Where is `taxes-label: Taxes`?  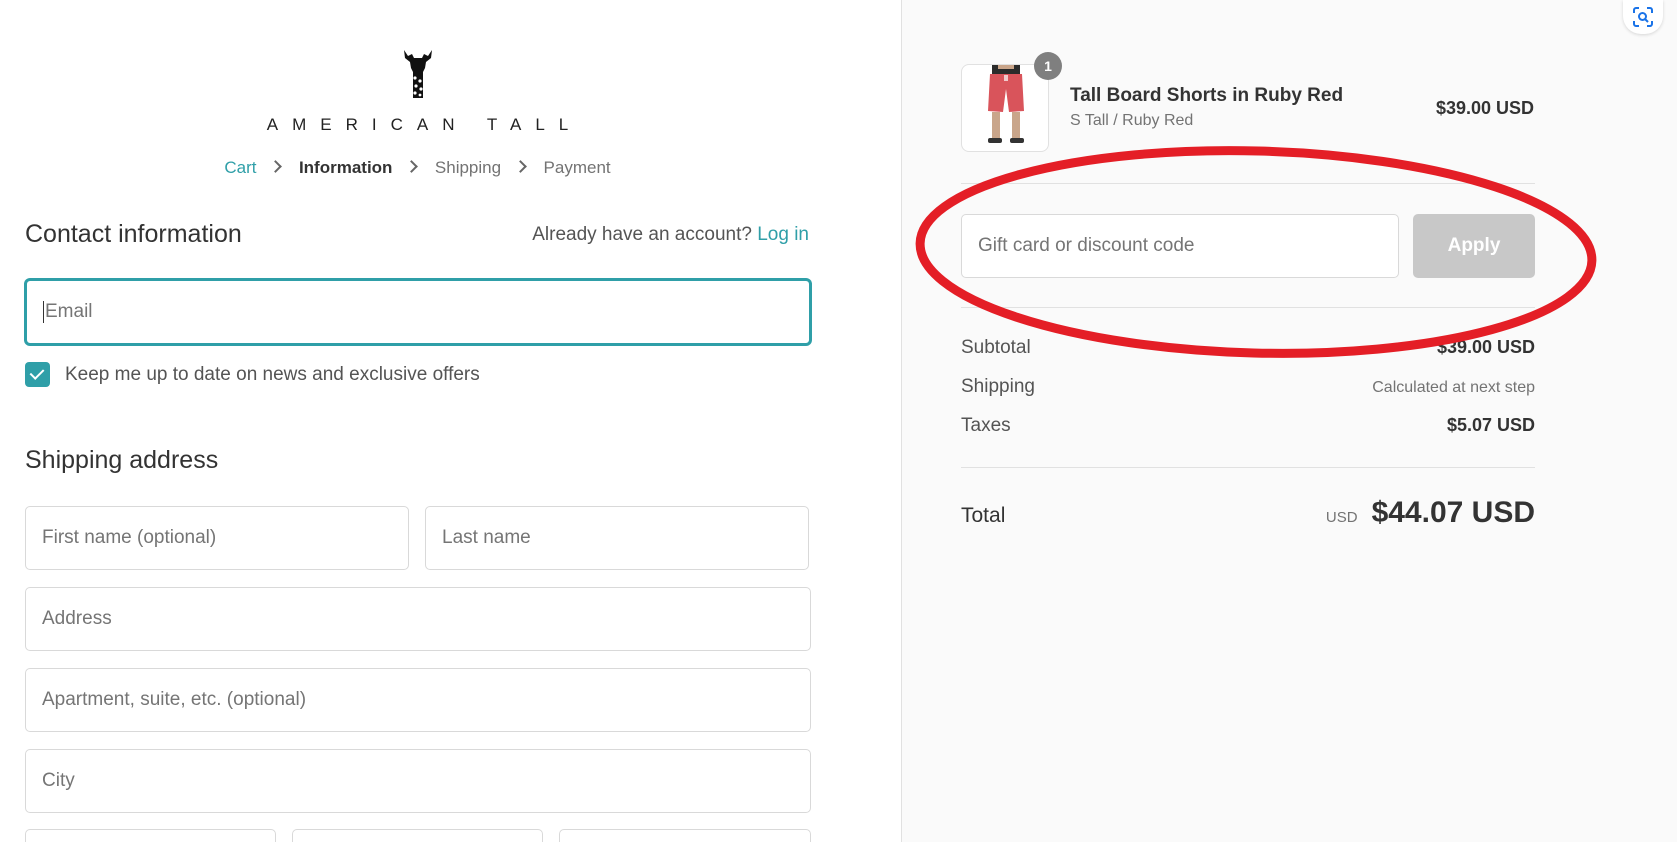
taxes-label: Taxes is located at coordinates (986, 425).